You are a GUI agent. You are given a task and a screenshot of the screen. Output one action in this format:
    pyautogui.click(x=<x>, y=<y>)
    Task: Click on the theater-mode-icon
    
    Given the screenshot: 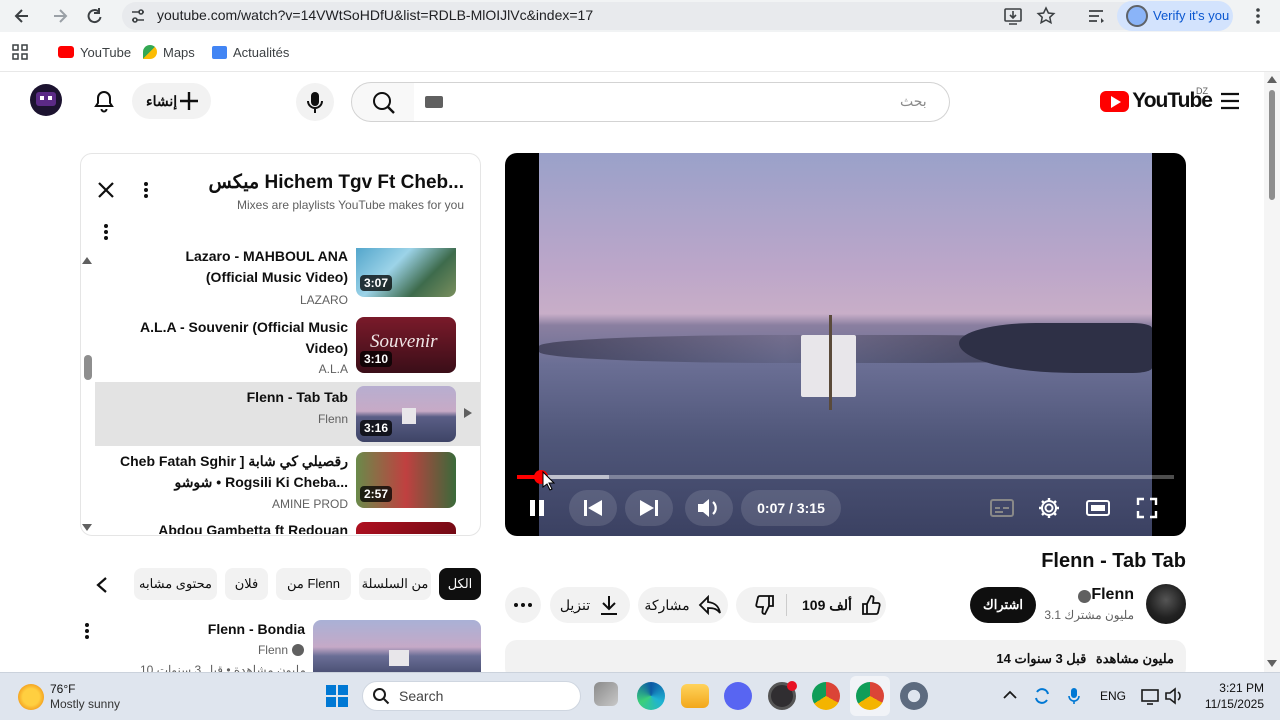 What is the action you would take?
    pyautogui.click(x=1098, y=508)
    